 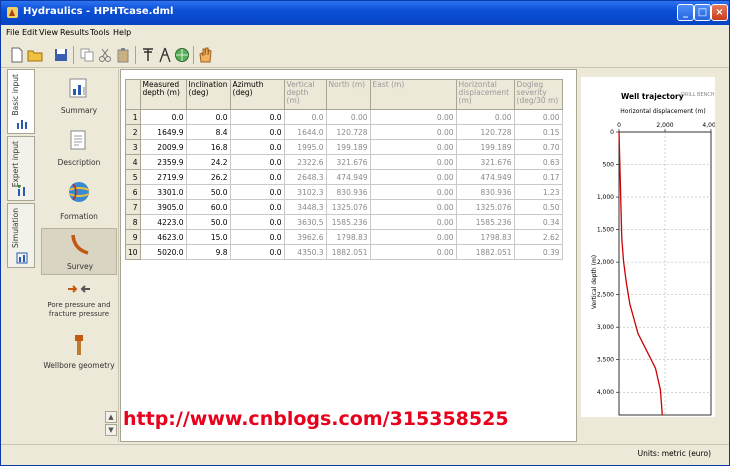 I want to click on table-cell: 26.2, so click(x=208, y=177).